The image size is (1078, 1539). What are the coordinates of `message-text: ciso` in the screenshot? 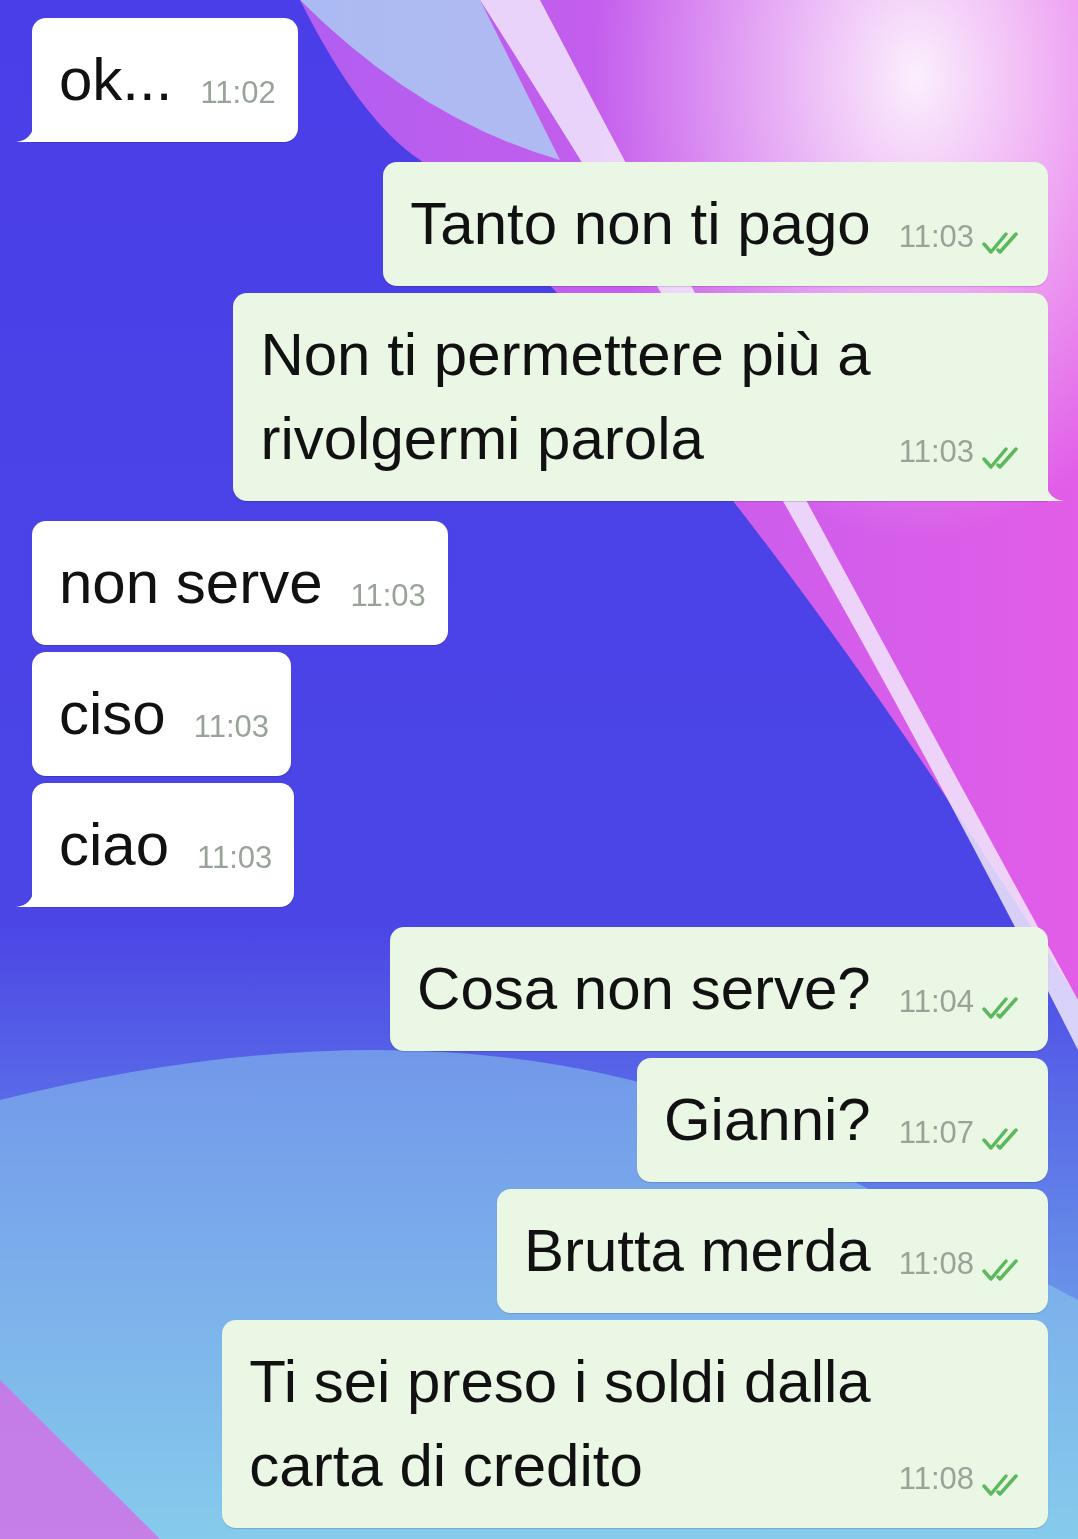 It's located at (112, 714).